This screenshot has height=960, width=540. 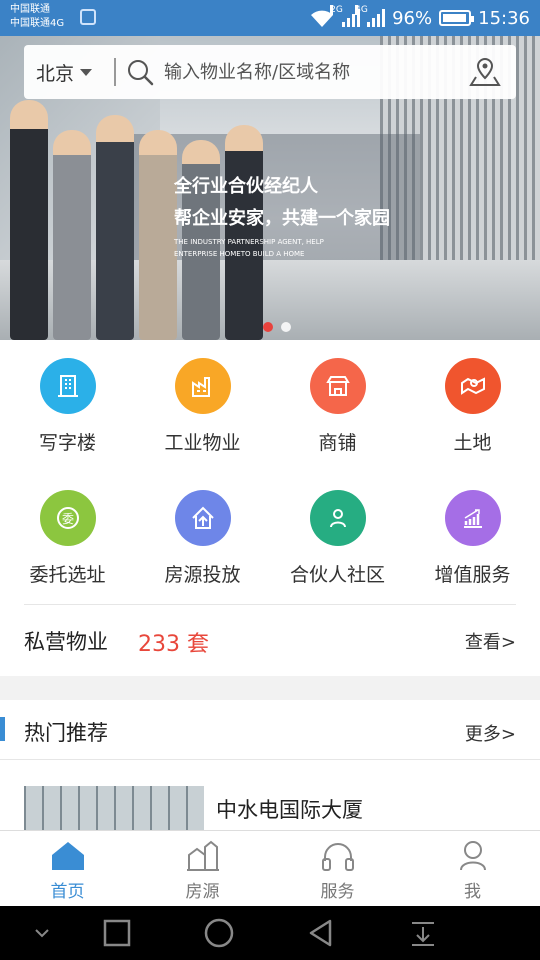 What do you see at coordinates (270, 933) in the screenshot?
I see `system-nav-bar` at bounding box center [270, 933].